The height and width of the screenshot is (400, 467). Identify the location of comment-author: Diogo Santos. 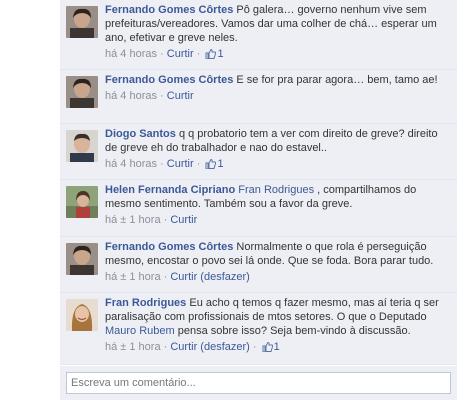
(140, 134).